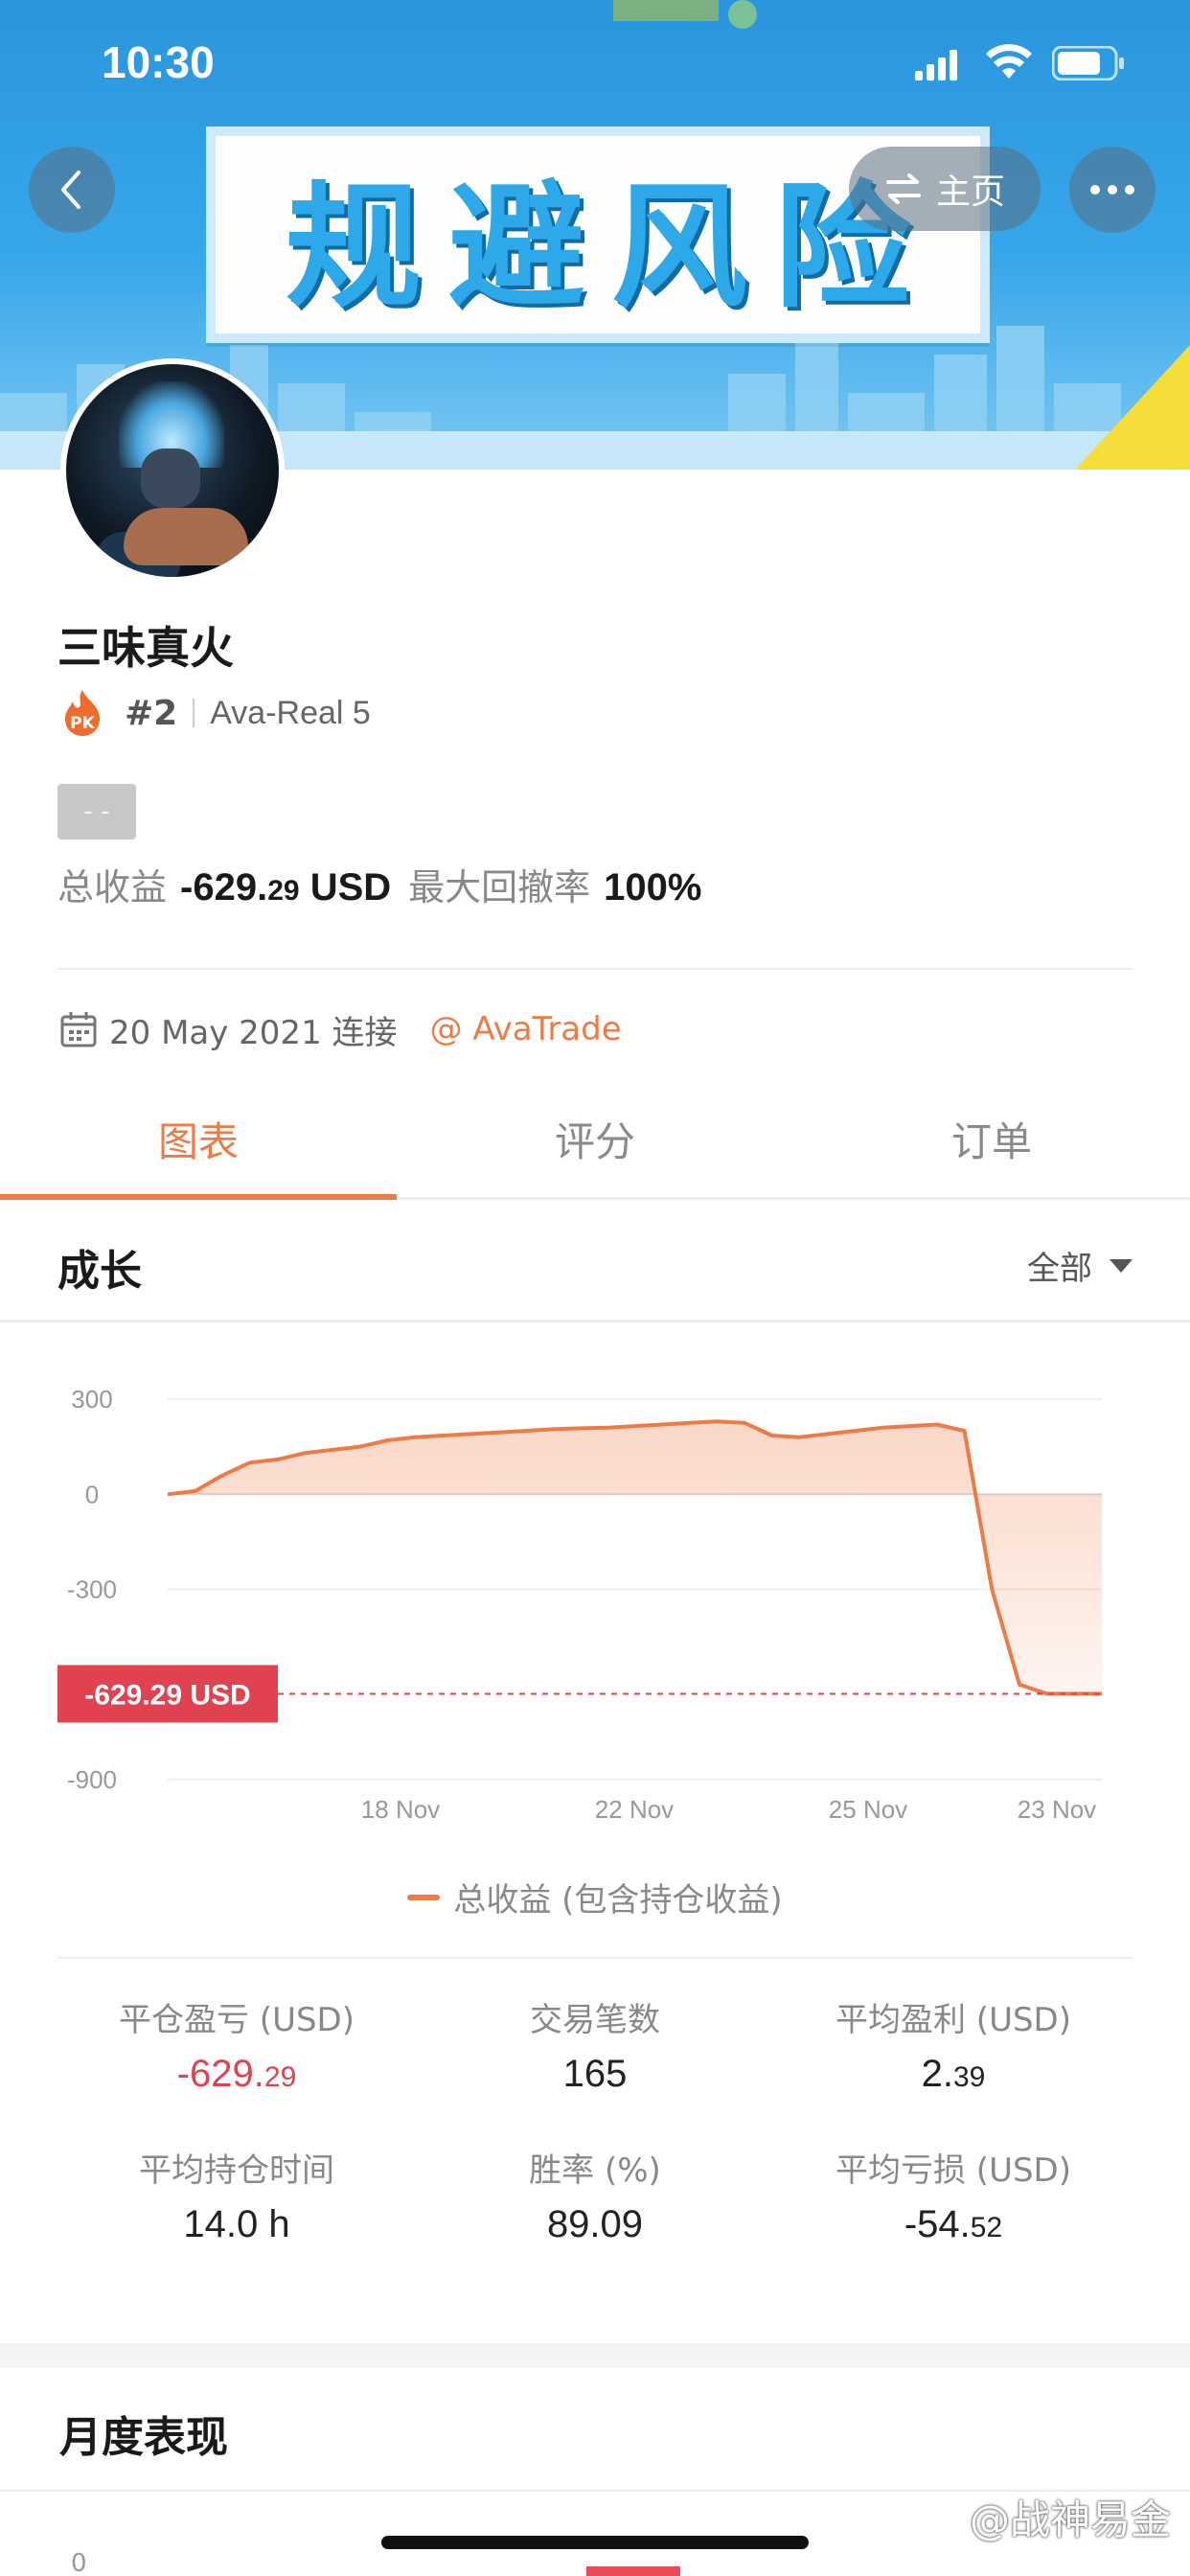 Image resolution: width=1190 pixels, height=2576 pixels. I want to click on metric-value: -629.29, so click(237, 2074).